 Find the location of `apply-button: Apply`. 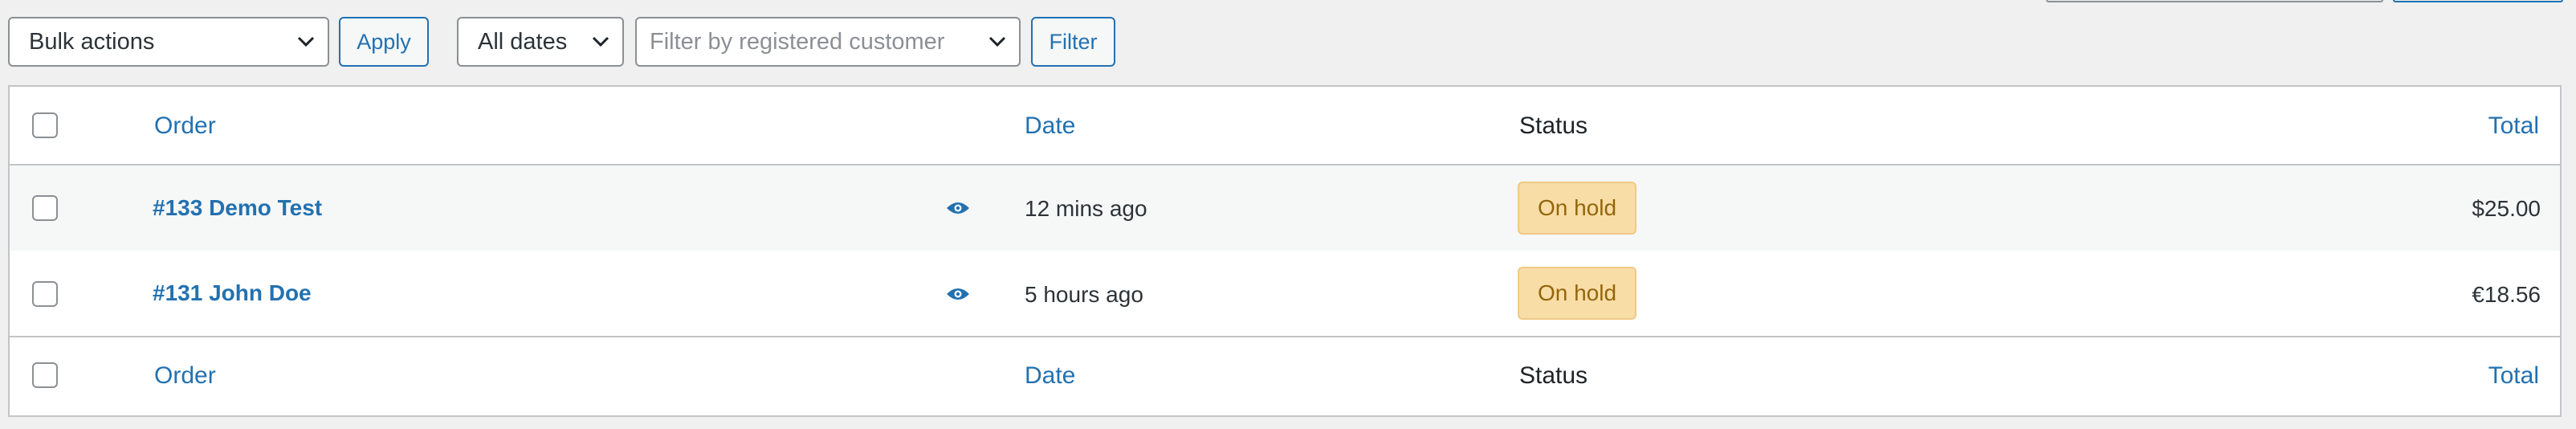

apply-button: Apply is located at coordinates (384, 42).